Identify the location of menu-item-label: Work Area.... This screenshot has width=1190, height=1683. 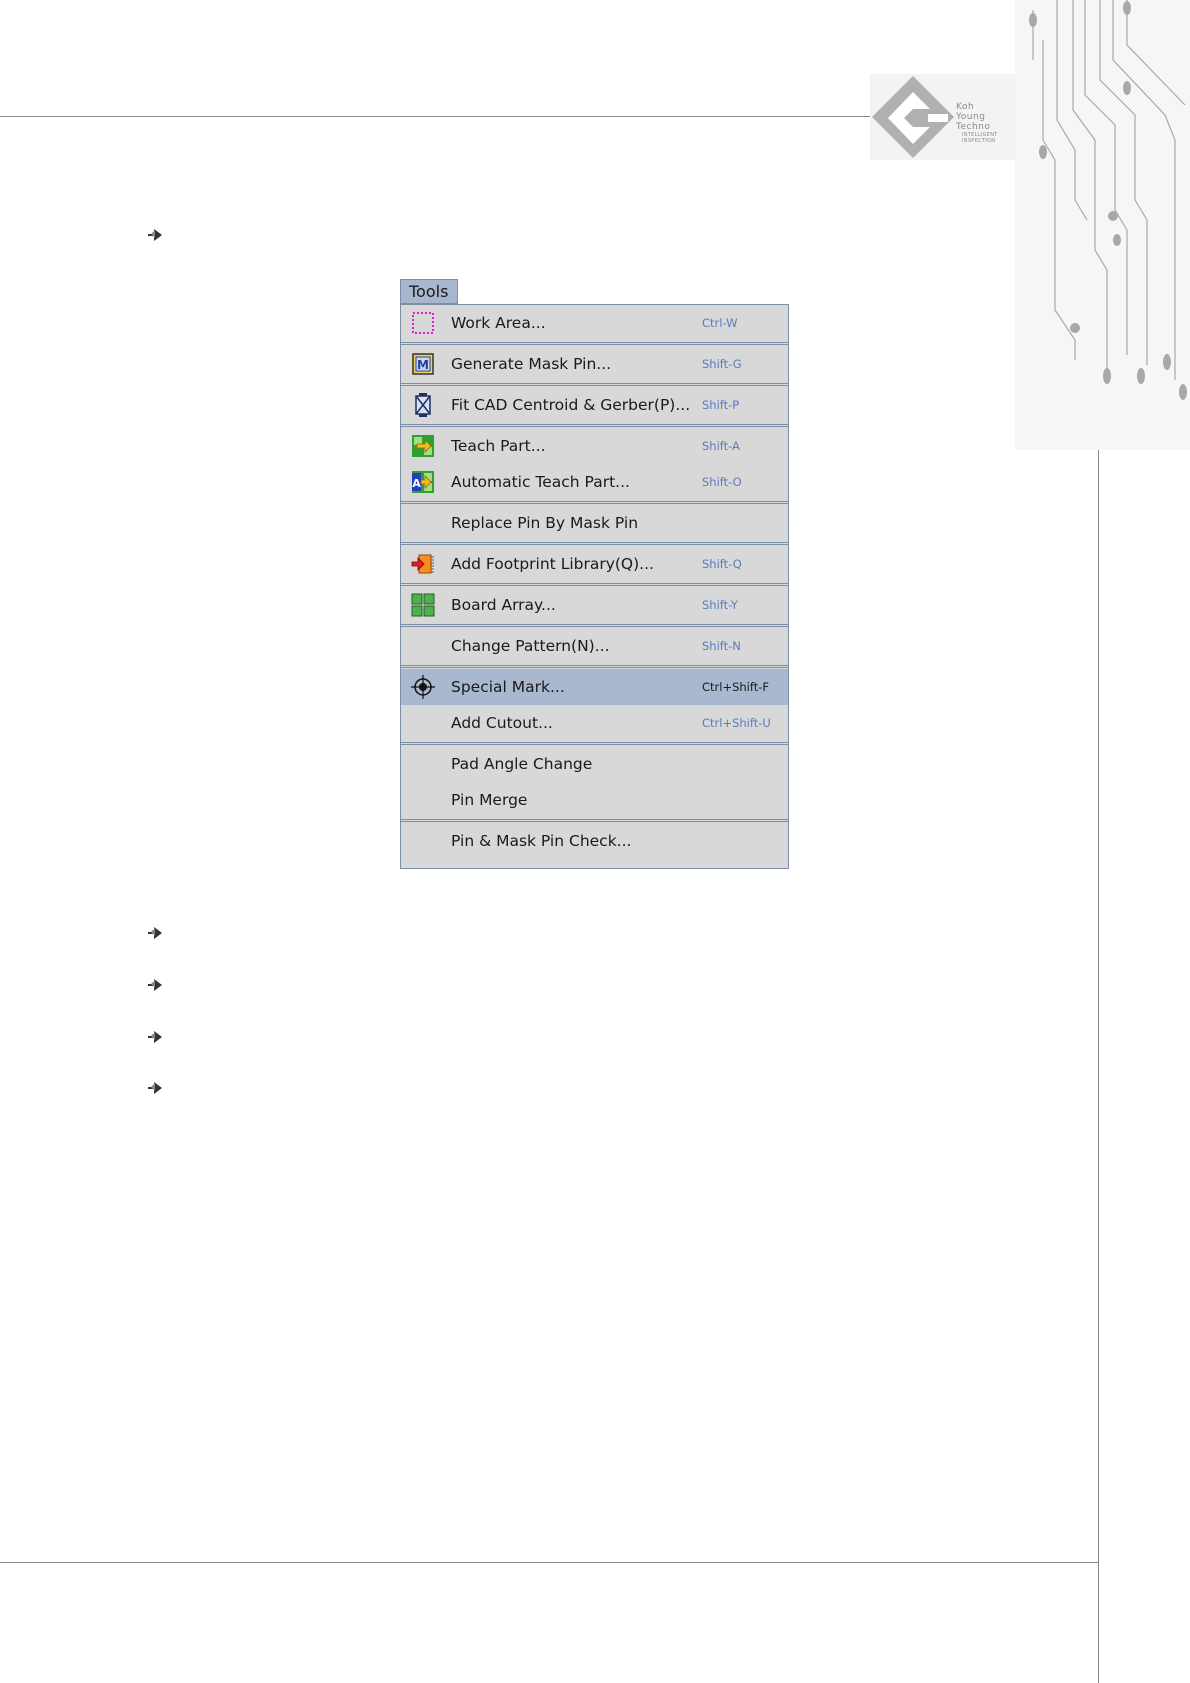
(498, 323).